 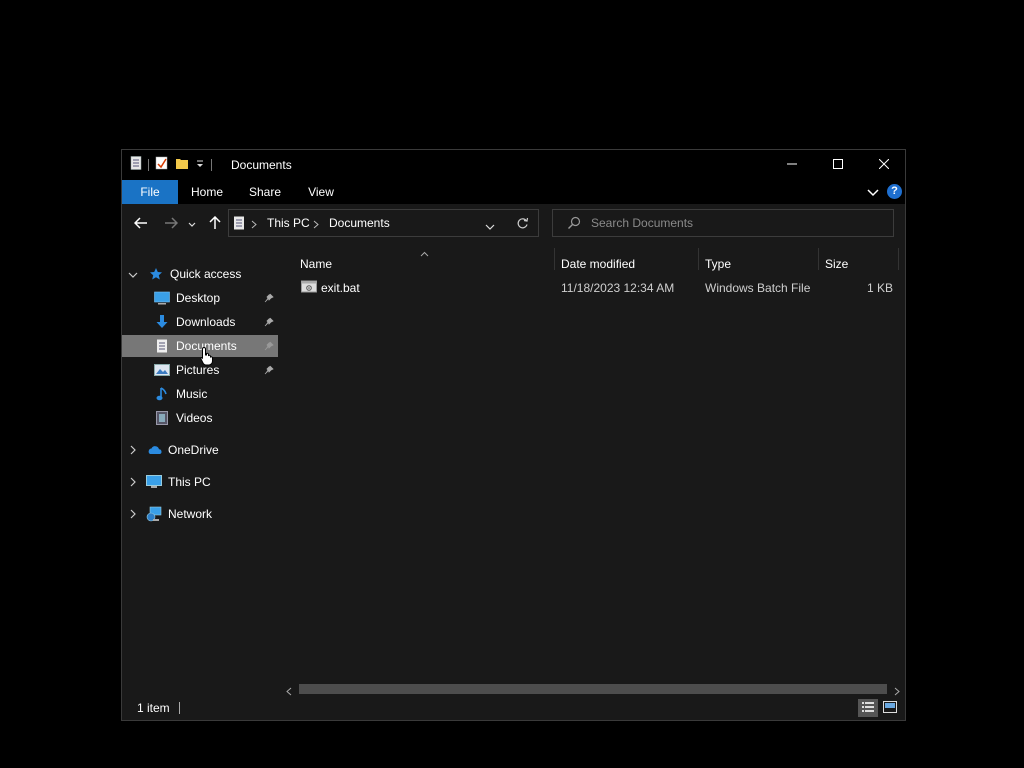 I want to click on nav-label: OneDrive, so click(x=193, y=450).